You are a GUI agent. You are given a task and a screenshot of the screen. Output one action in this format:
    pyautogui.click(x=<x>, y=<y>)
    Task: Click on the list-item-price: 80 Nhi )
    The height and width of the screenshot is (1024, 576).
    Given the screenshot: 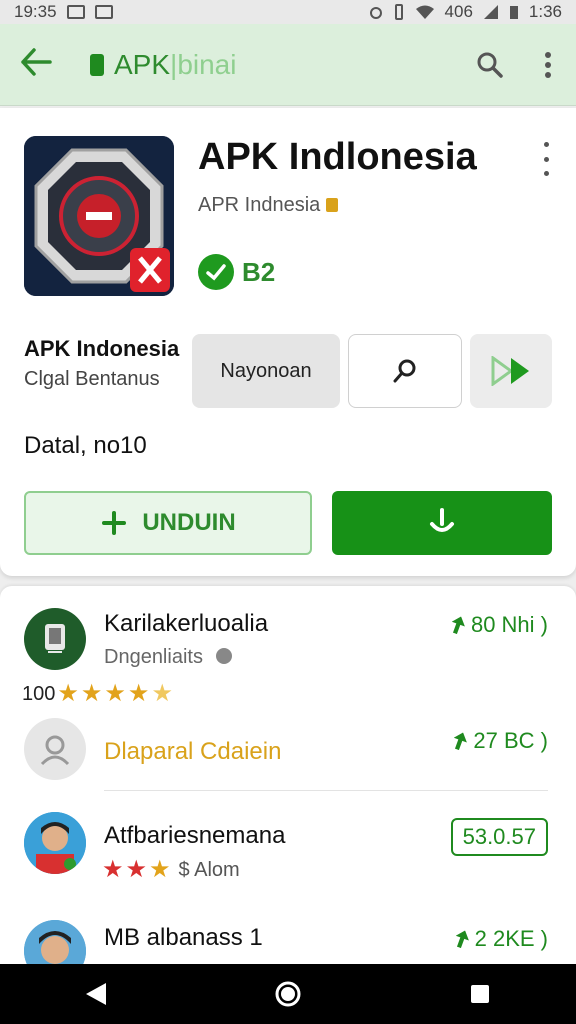 What is the action you would take?
    pyautogui.click(x=499, y=625)
    